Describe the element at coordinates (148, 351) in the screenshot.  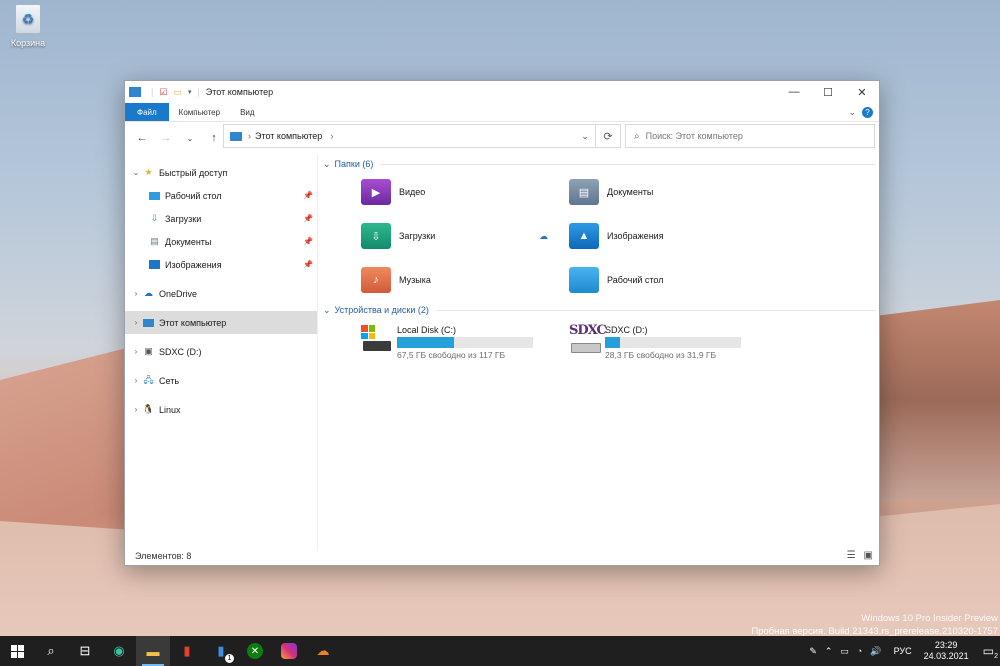
I see `sd-card-icon: ▣` at that location.